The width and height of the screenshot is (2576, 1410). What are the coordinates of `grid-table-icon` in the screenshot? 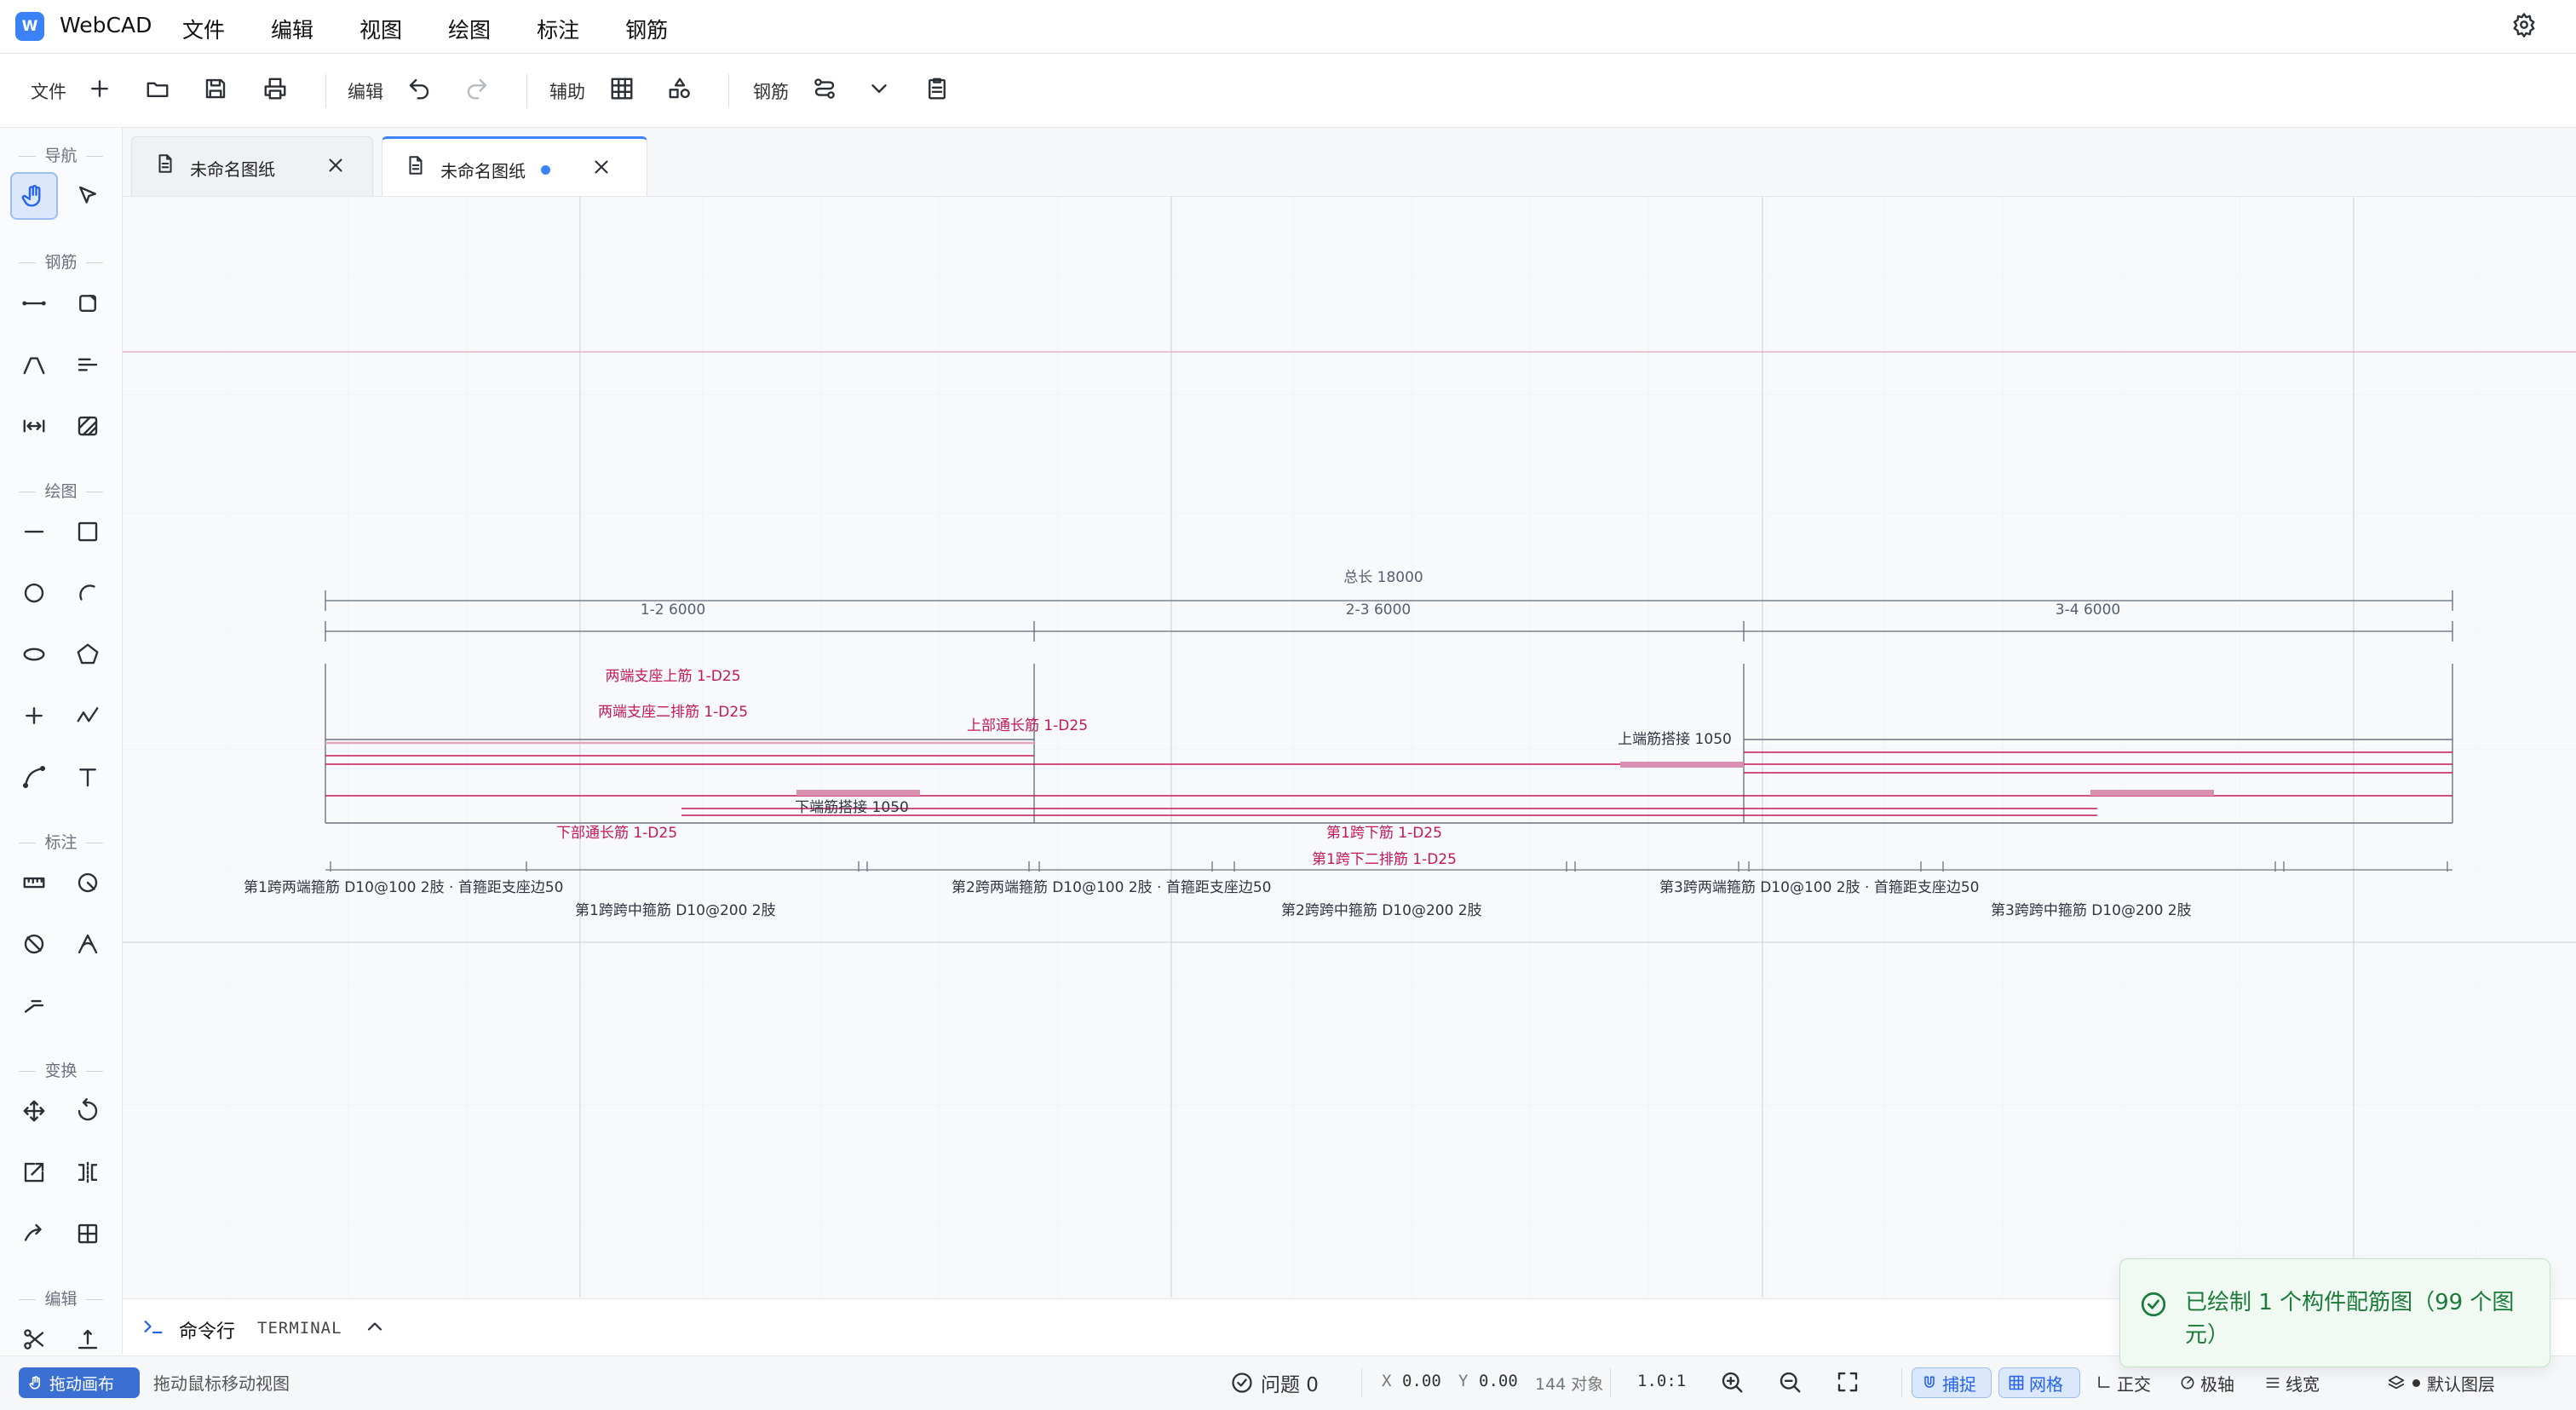 It's located at (622, 90).